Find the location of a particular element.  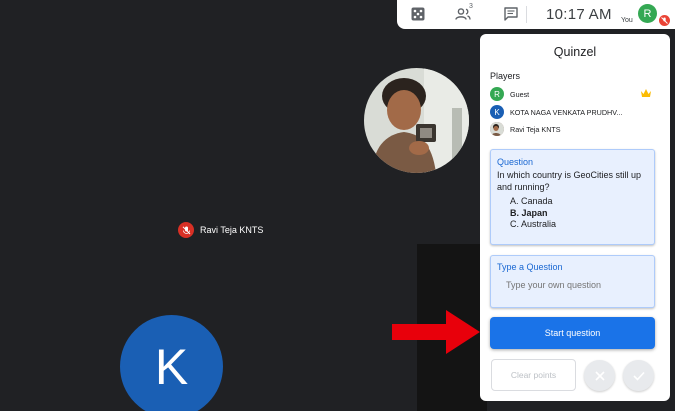

player-avatar: K is located at coordinates (497, 112).